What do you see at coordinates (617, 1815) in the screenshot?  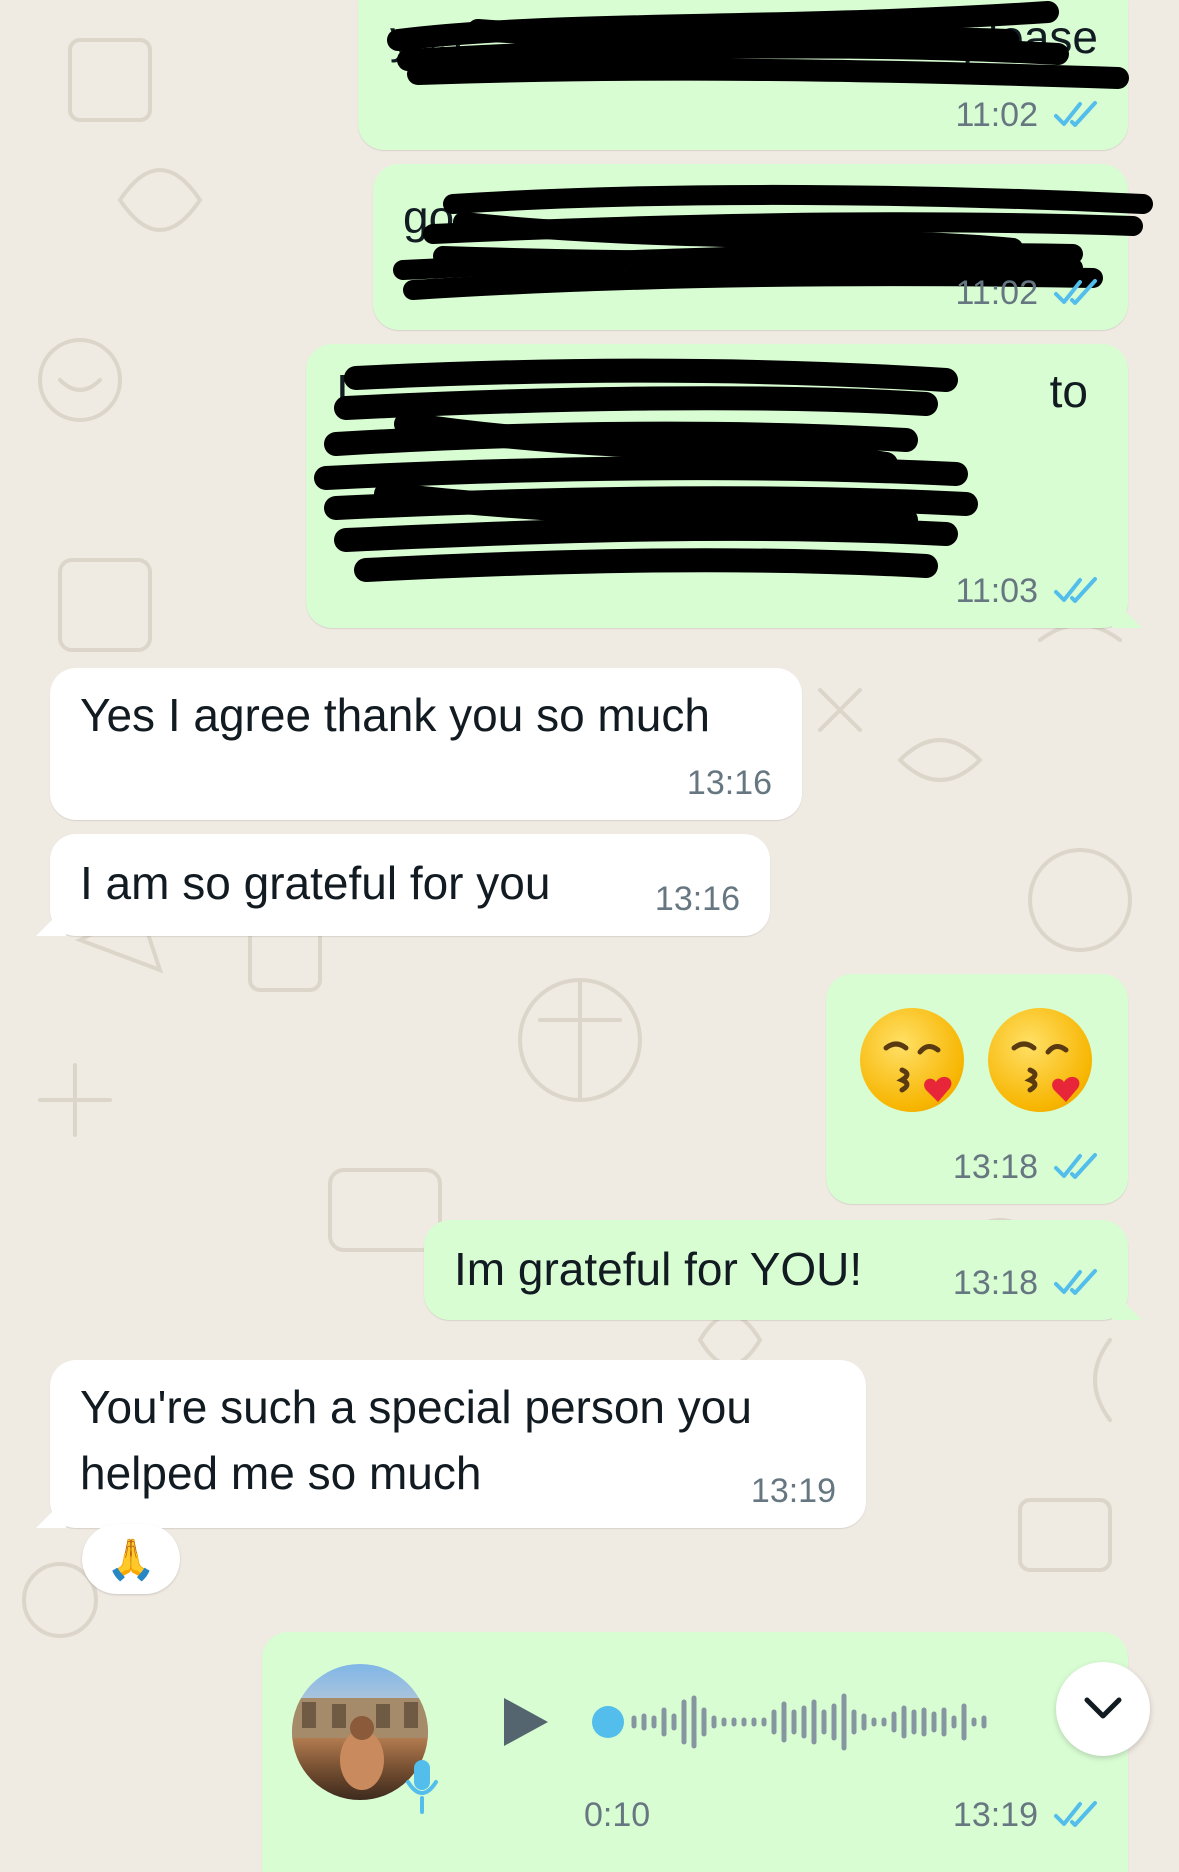 I see `voice-duration: 0:10` at bounding box center [617, 1815].